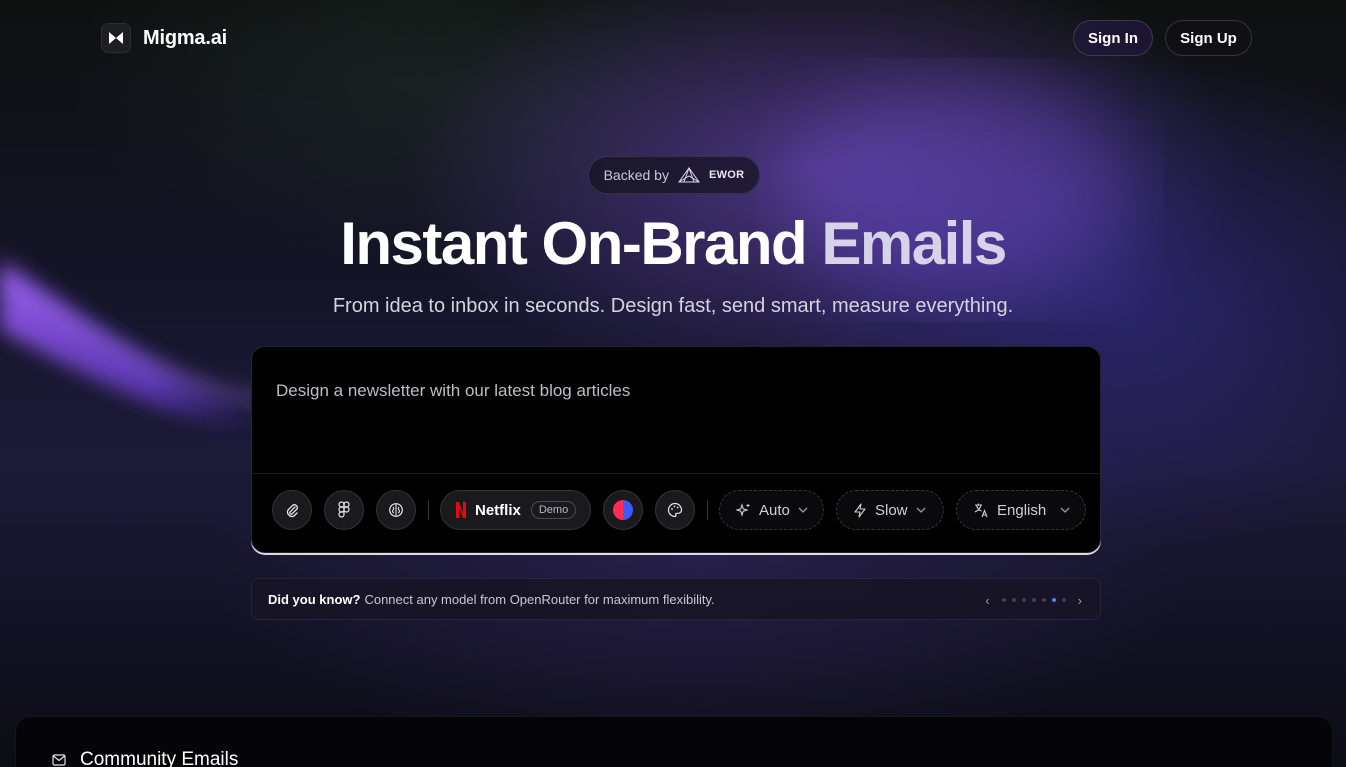 This screenshot has height=767, width=1346. I want to click on ewor-logo-icon, so click(688, 174).